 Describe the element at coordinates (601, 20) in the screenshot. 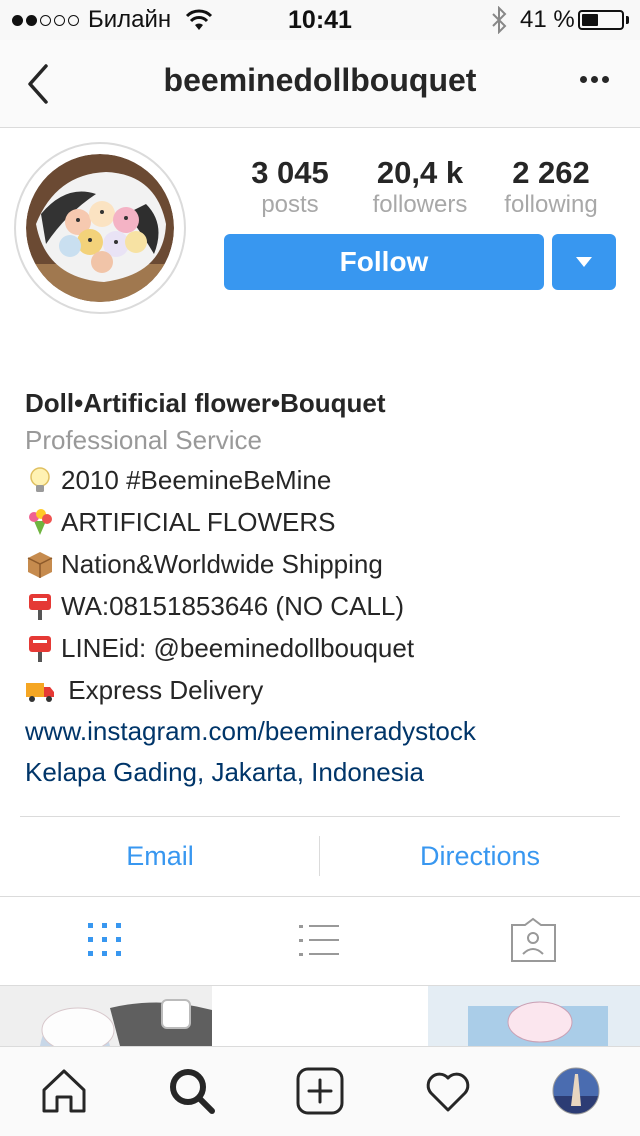

I see `battery-icon` at that location.